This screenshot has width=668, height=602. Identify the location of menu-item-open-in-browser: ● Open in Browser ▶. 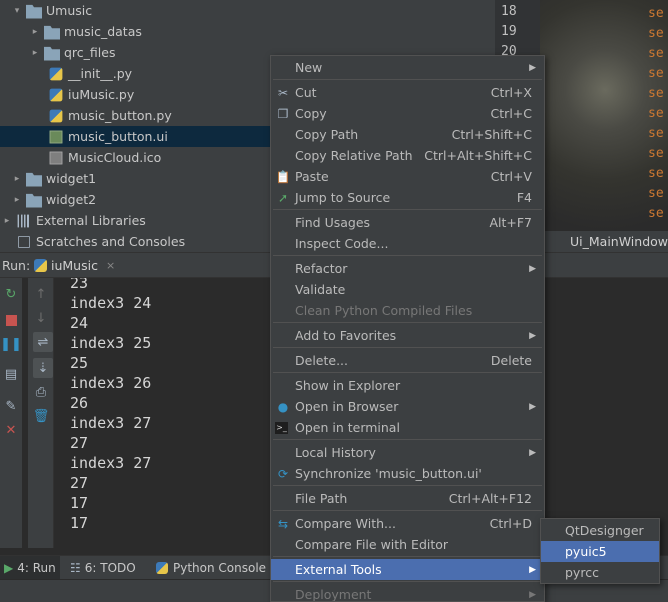
(407, 406).